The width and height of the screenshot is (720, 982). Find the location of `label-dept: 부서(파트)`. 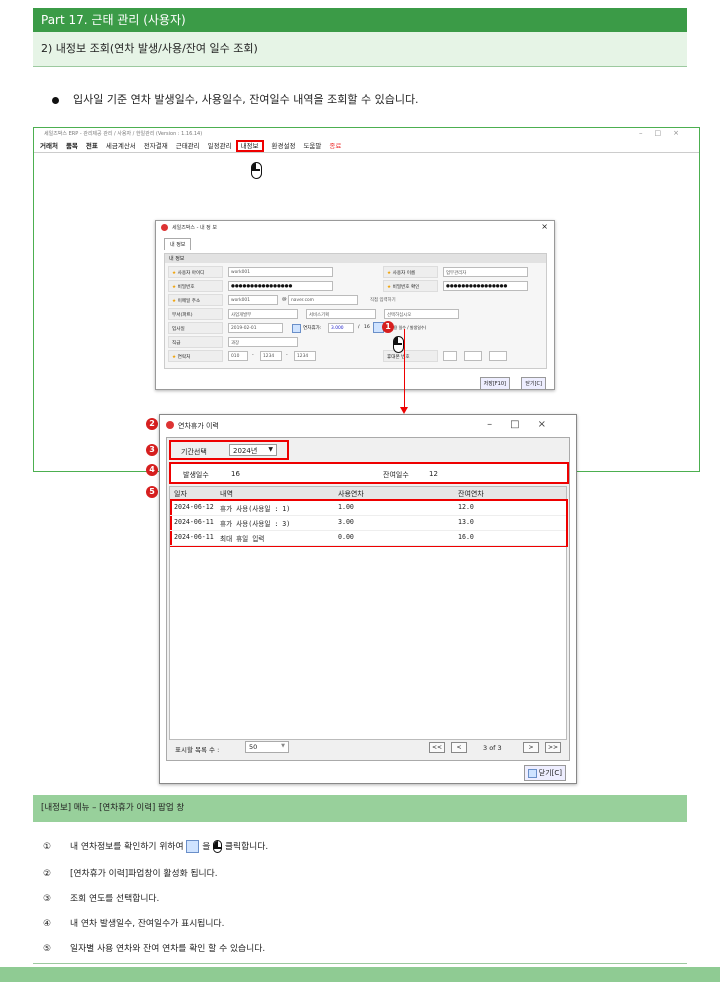

label-dept: 부서(파트) is located at coordinates (195, 314).